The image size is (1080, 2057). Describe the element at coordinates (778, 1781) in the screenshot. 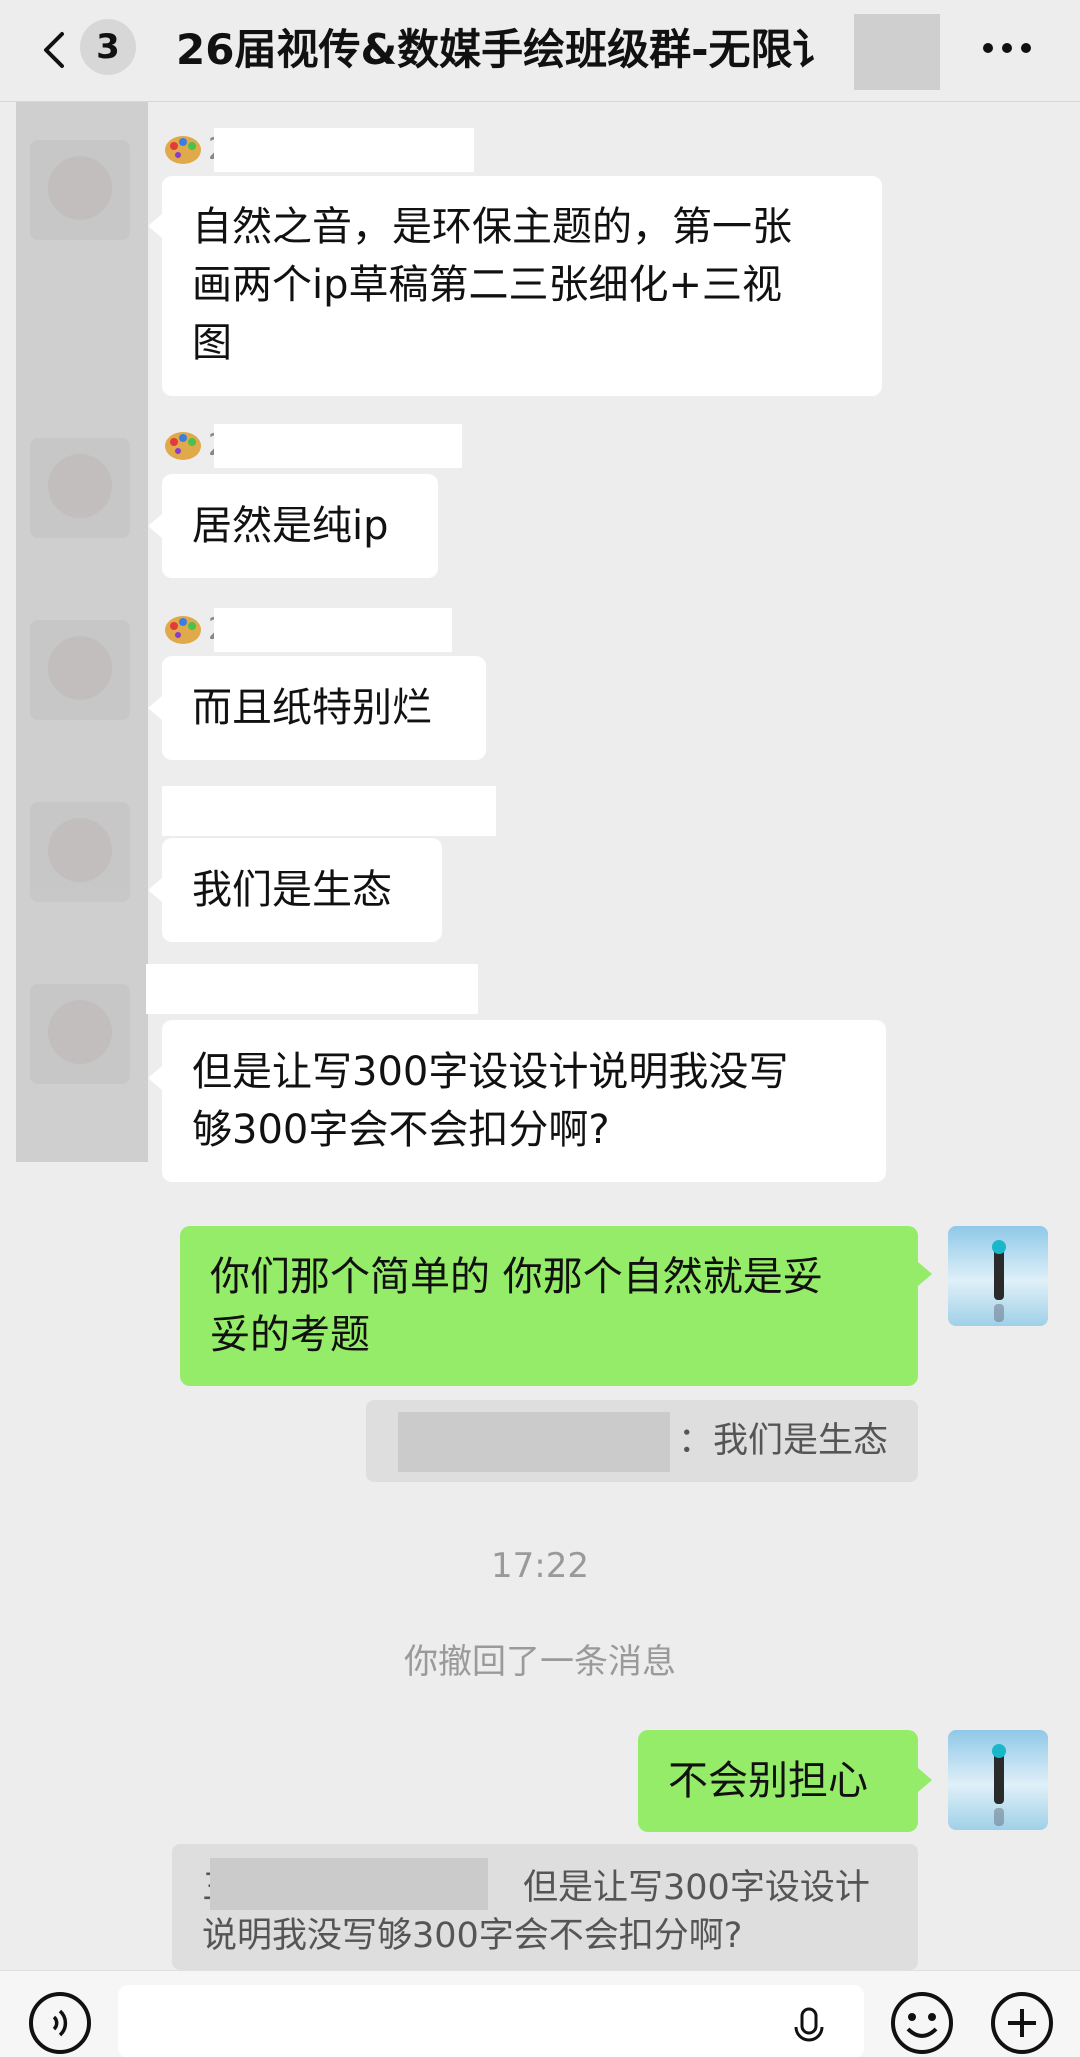

I see `my-message-bubble: 不会别担心` at that location.